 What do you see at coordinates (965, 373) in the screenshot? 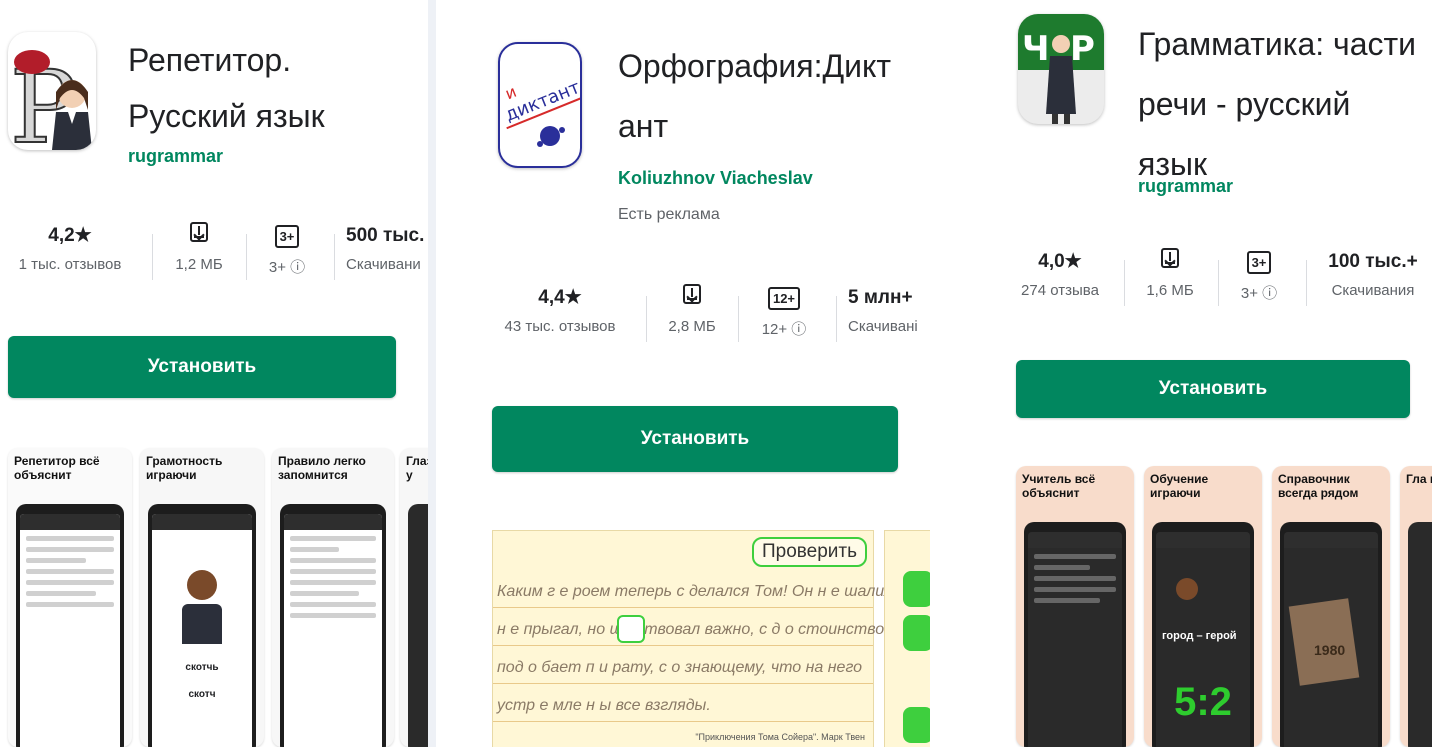
I see `panel-gap` at bounding box center [965, 373].